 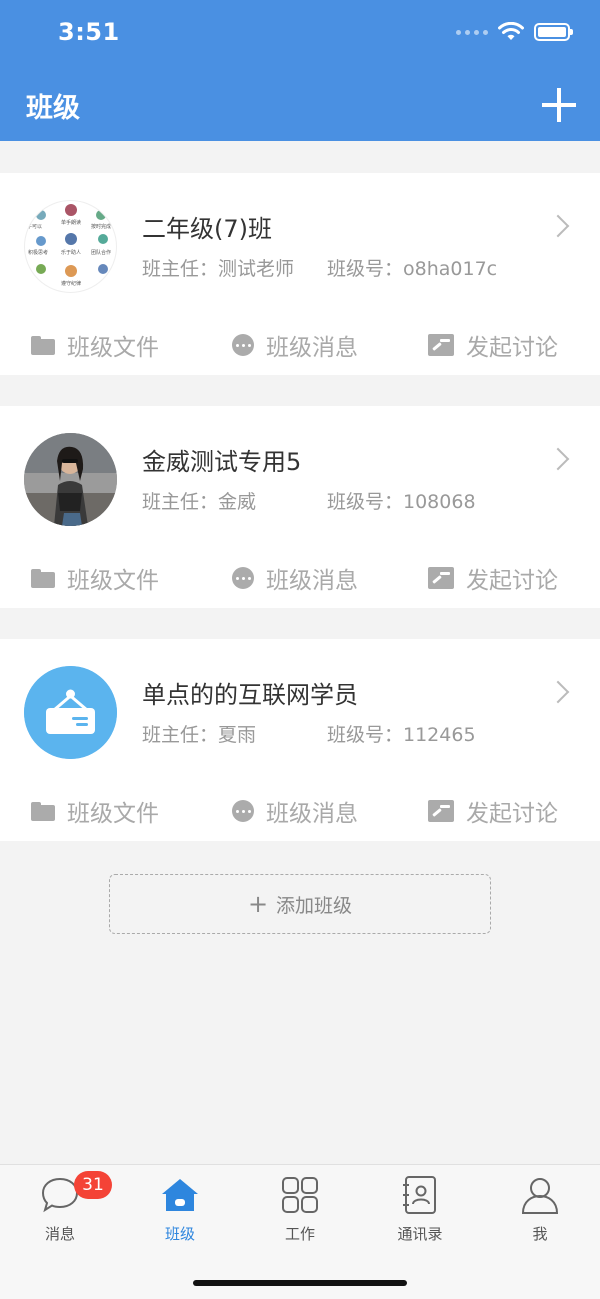 What do you see at coordinates (553, 32) in the screenshot?
I see `battery-icon` at bounding box center [553, 32].